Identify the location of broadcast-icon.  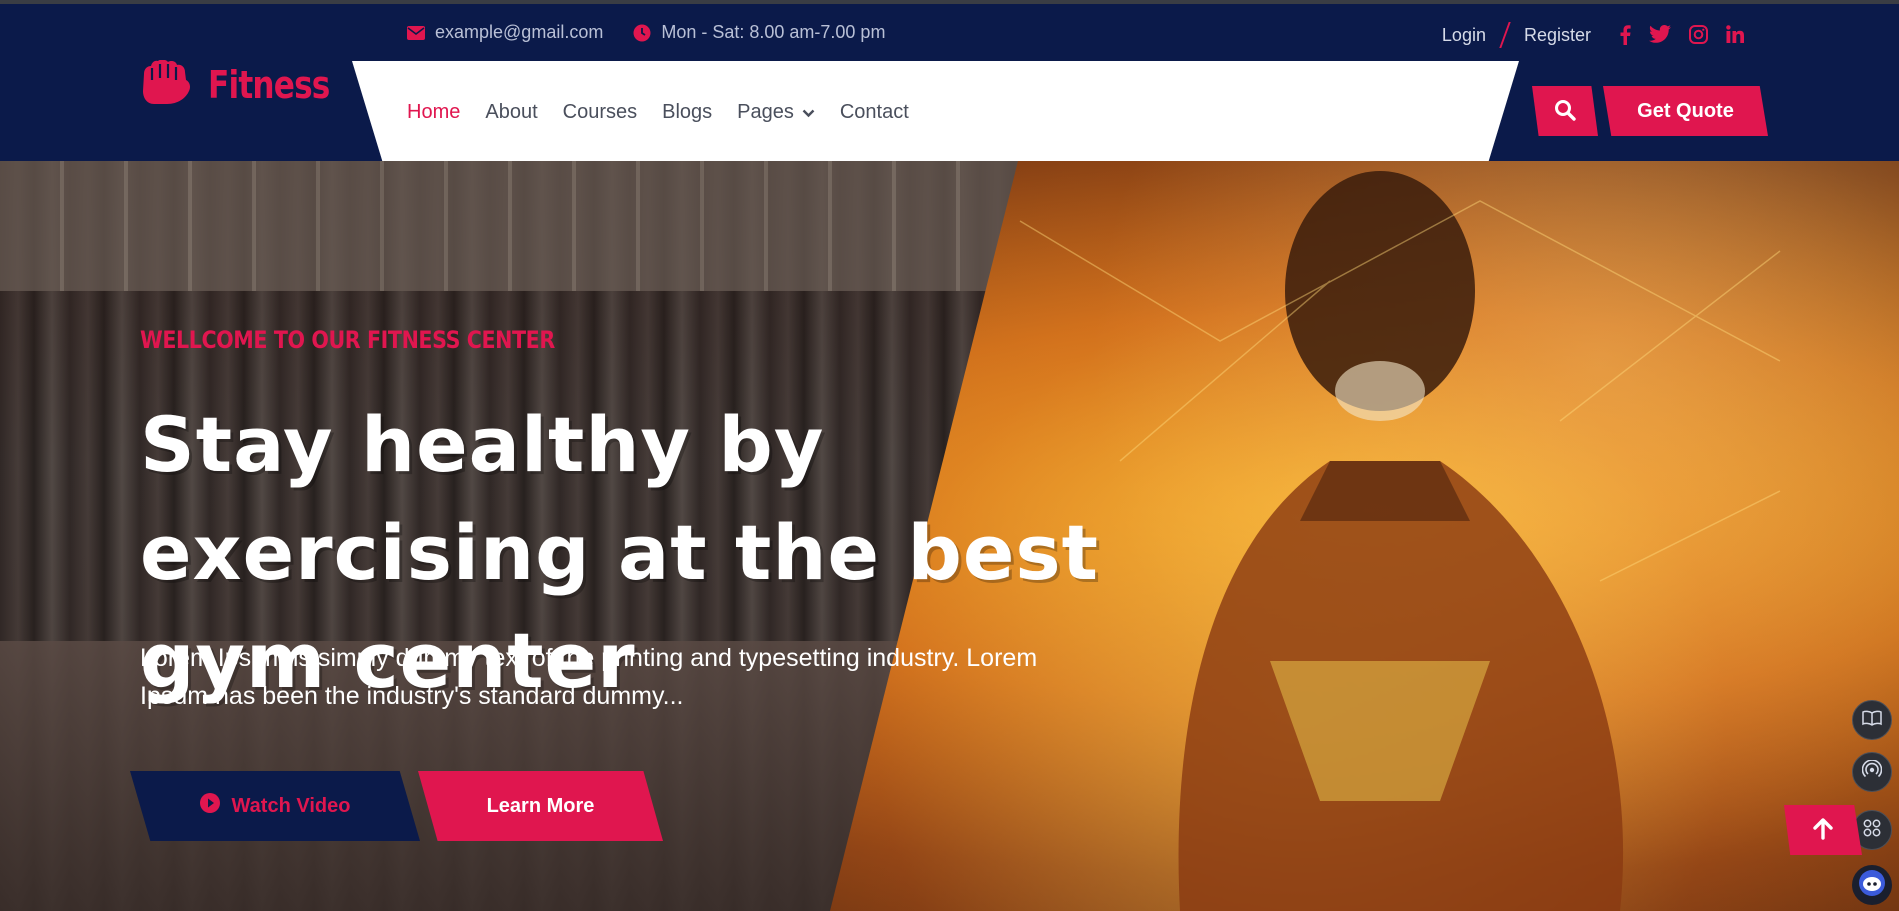
(1872, 771).